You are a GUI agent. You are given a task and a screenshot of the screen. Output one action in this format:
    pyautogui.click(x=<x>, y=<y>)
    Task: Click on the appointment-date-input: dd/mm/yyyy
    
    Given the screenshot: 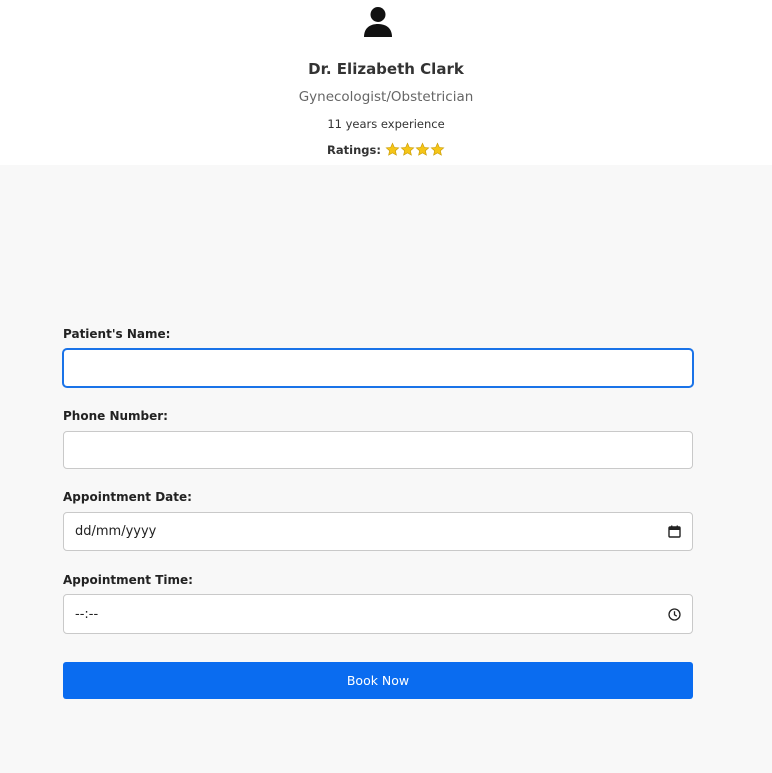 What is the action you would take?
    pyautogui.click(x=378, y=531)
    